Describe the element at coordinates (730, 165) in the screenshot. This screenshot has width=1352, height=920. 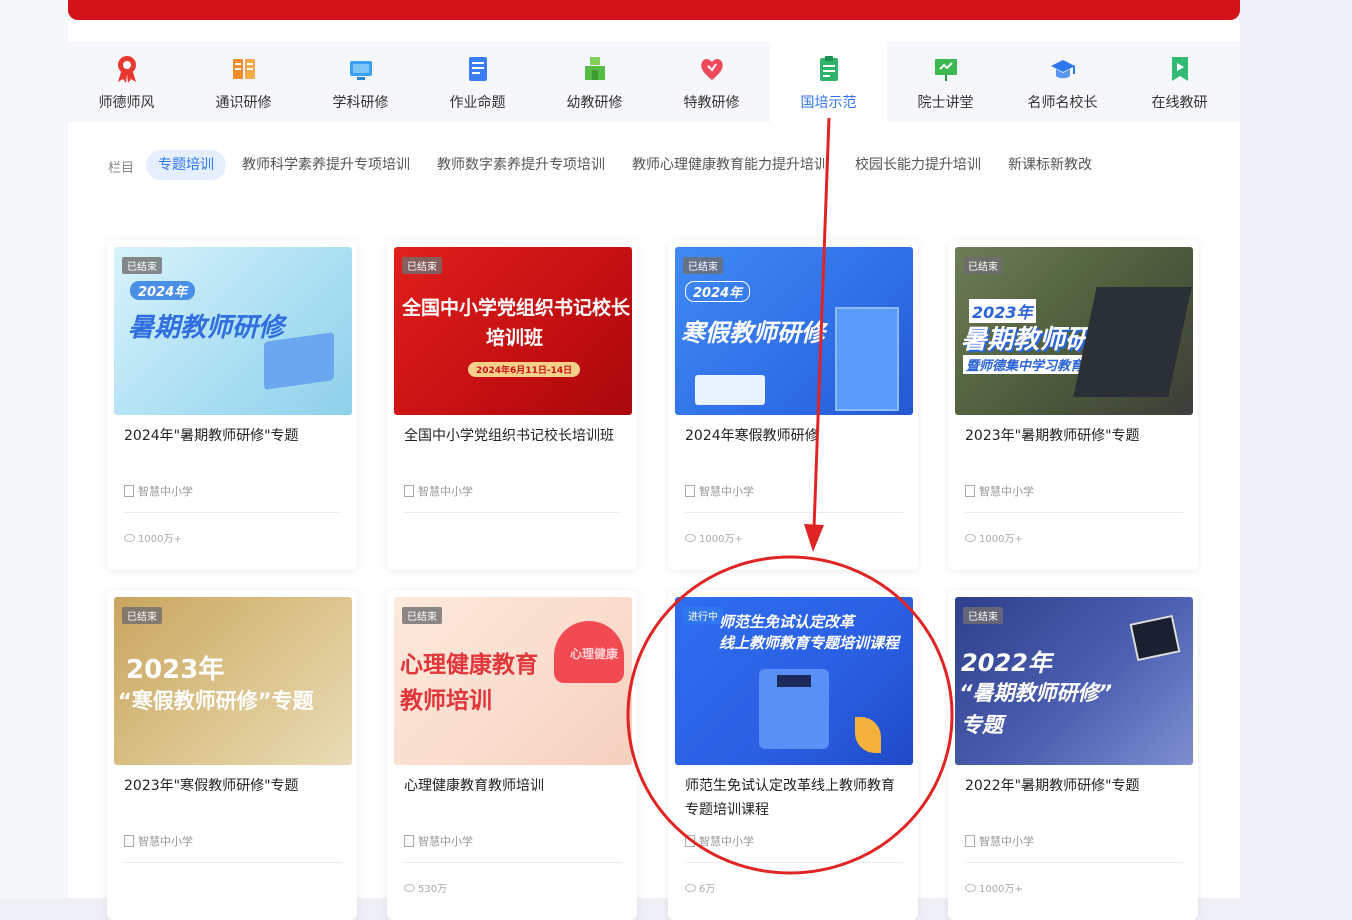
I see `subtab-xinli: 教师心理健康教育能力提升培训` at that location.